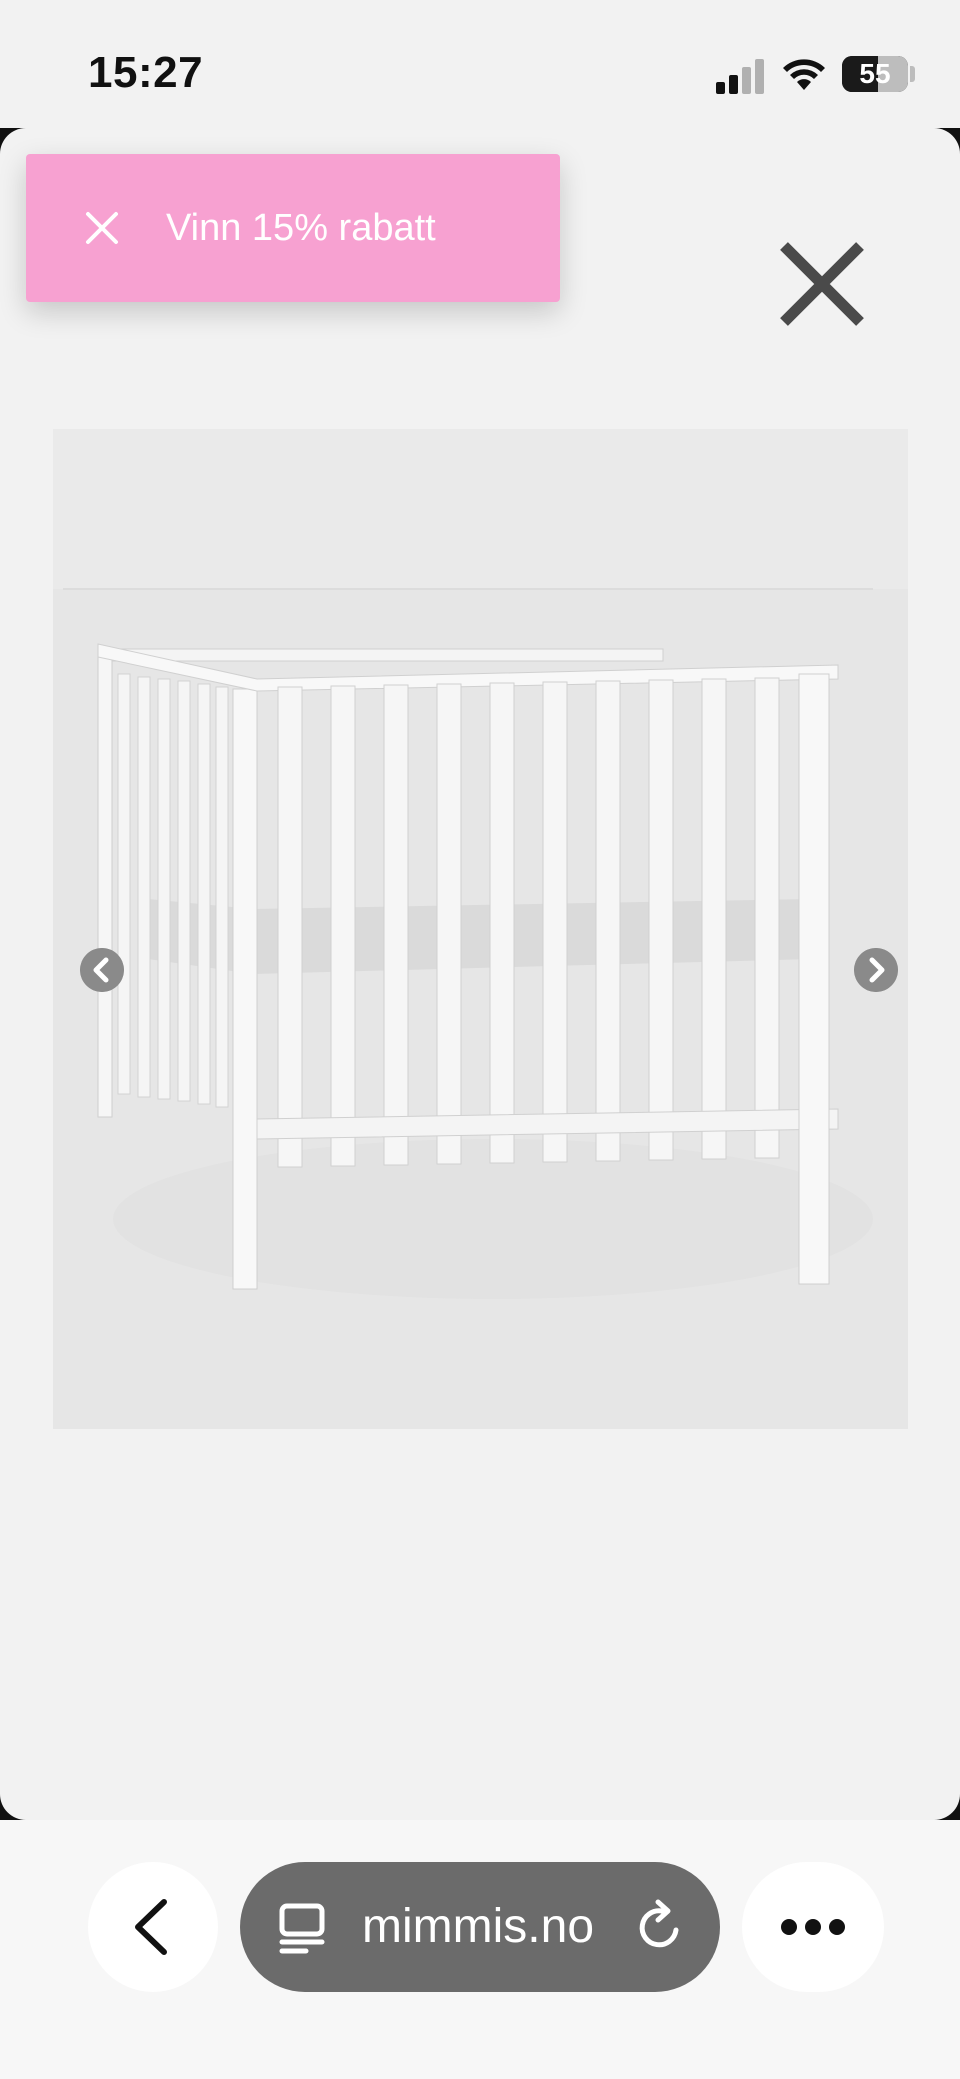 The image size is (960, 2079). What do you see at coordinates (740, 76) in the screenshot?
I see `cellular-signal-icon` at bounding box center [740, 76].